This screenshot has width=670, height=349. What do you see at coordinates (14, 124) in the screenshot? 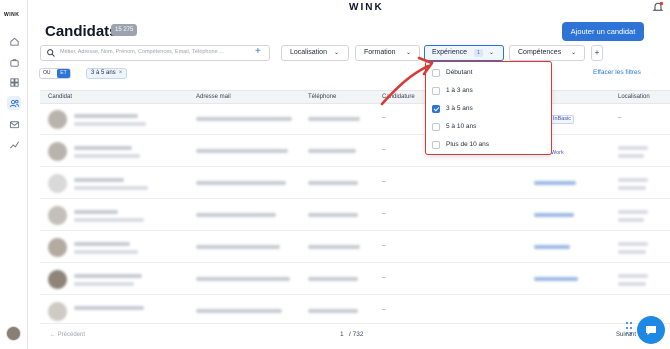
I see `mail-icon` at bounding box center [14, 124].